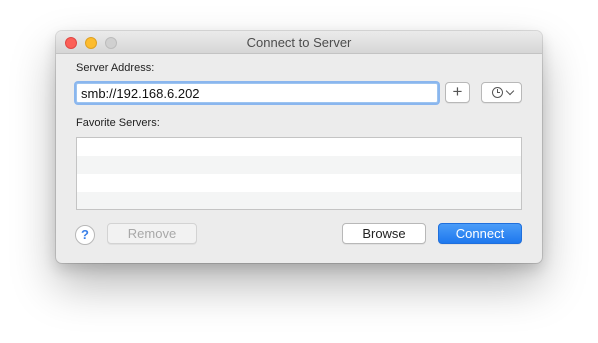 This screenshot has width=598, height=343. What do you see at coordinates (384, 233) in the screenshot?
I see `browse-button: Browse` at bounding box center [384, 233].